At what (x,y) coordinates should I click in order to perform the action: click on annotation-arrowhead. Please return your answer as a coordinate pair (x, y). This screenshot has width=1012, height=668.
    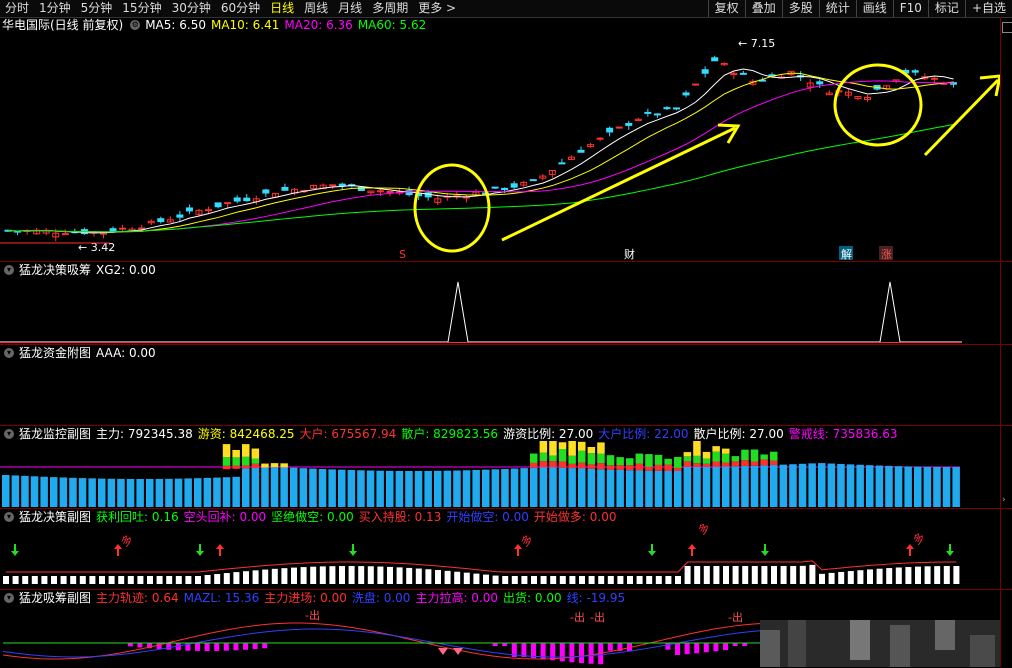
    Looking at the image, I should click on (989, 85).